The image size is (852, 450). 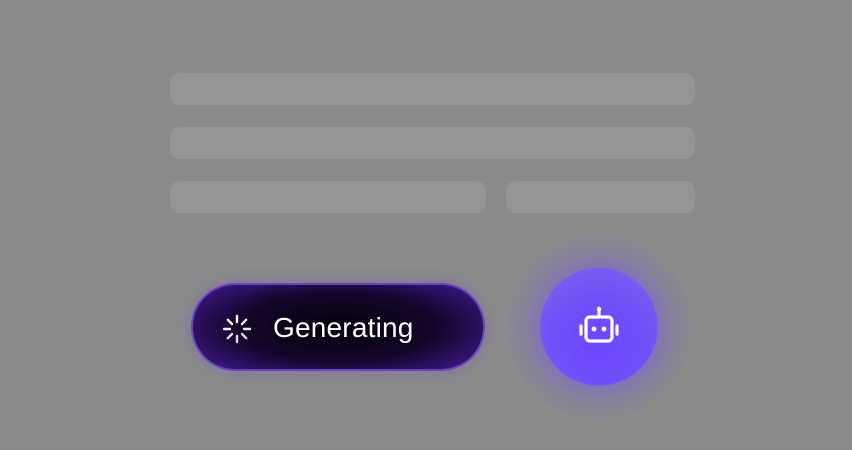 What do you see at coordinates (328, 197) in the screenshot?
I see `skeleton-line-3-left` at bounding box center [328, 197].